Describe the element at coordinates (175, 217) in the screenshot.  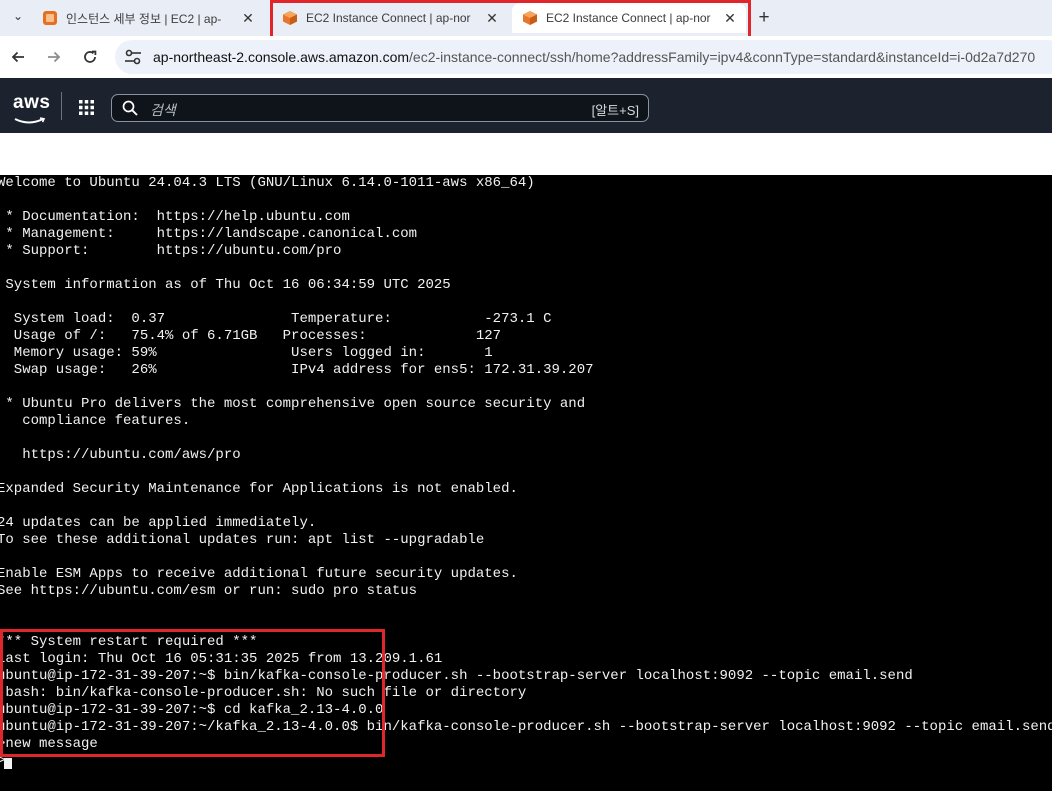
I see `terminal-line: * Documentation: https://help.ubuntu.com` at that location.